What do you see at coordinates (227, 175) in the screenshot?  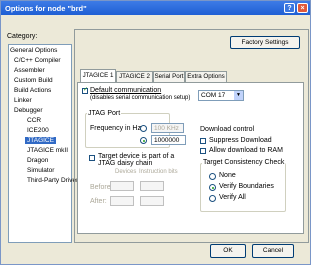 I see `consistency-none-label: None` at bounding box center [227, 175].